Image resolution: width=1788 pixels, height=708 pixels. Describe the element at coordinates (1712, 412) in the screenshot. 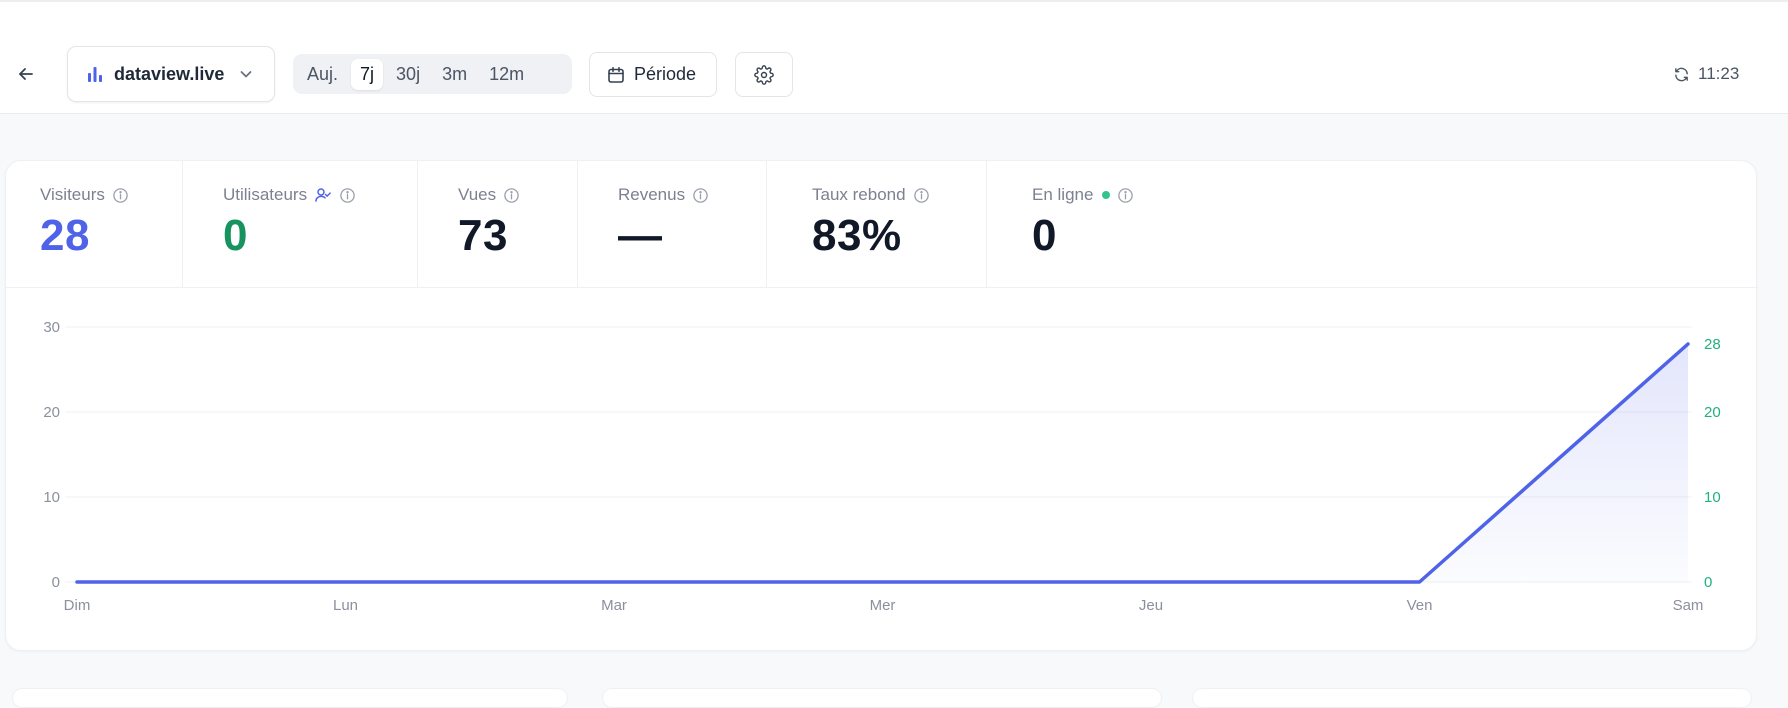

I see `y2-tick-label: 20` at that location.